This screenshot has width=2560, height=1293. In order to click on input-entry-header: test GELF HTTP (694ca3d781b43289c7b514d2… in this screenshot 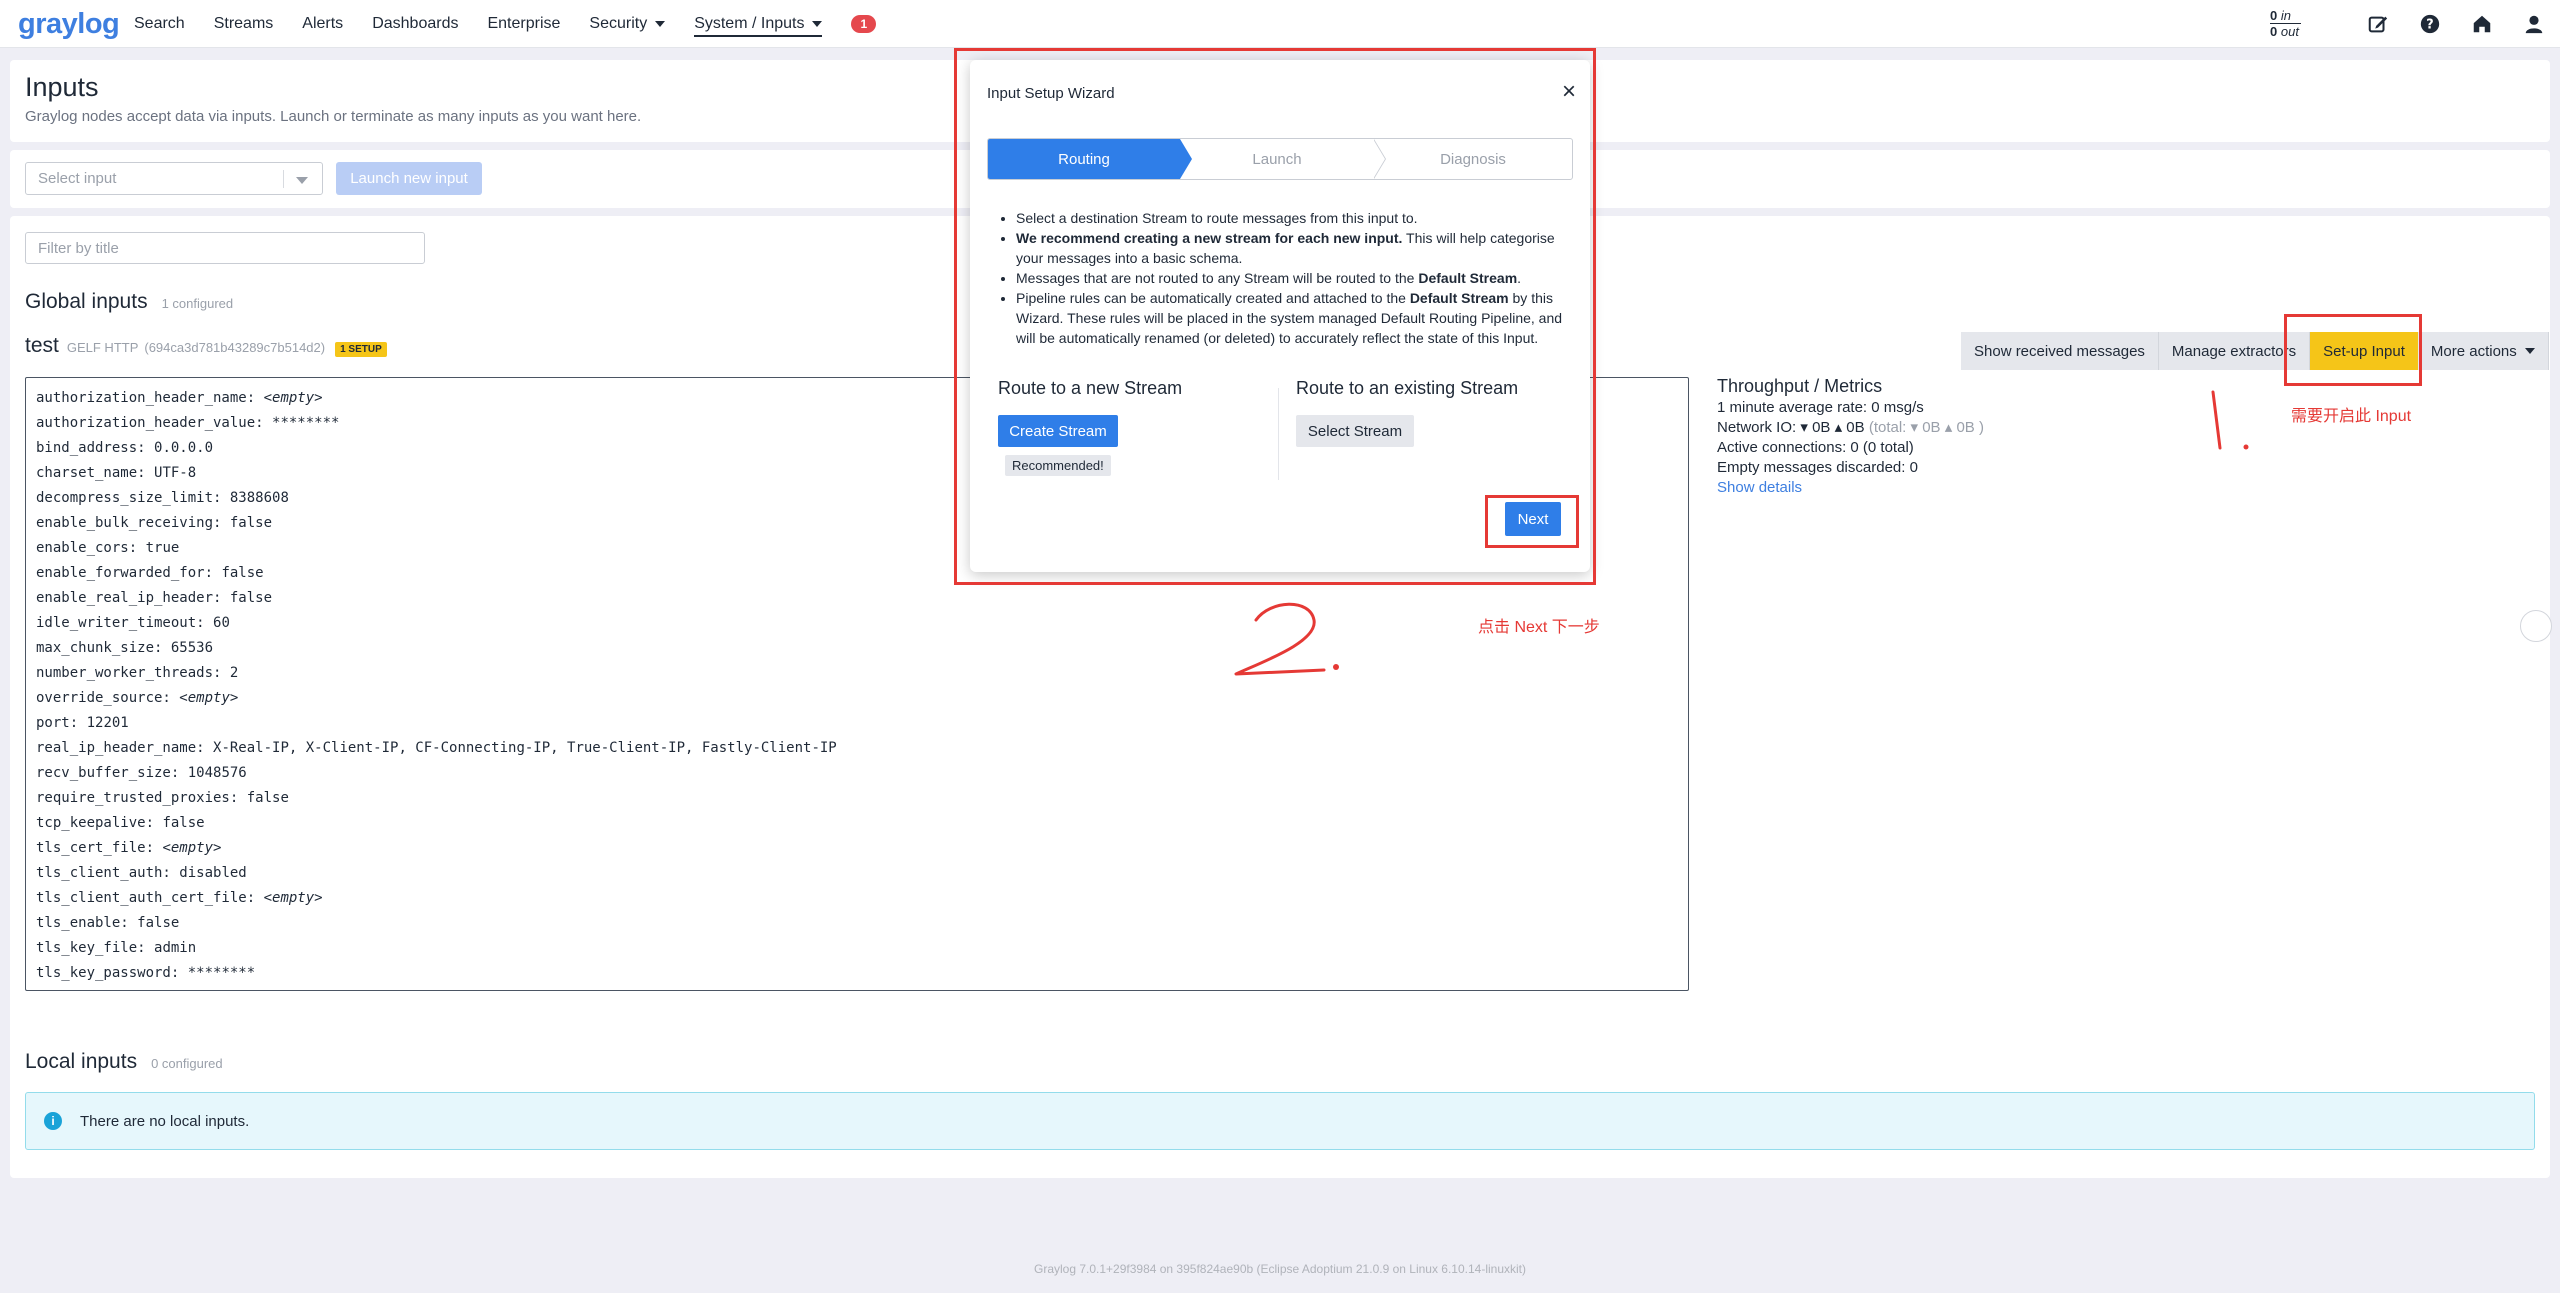, I will do `click(206, 346)`.